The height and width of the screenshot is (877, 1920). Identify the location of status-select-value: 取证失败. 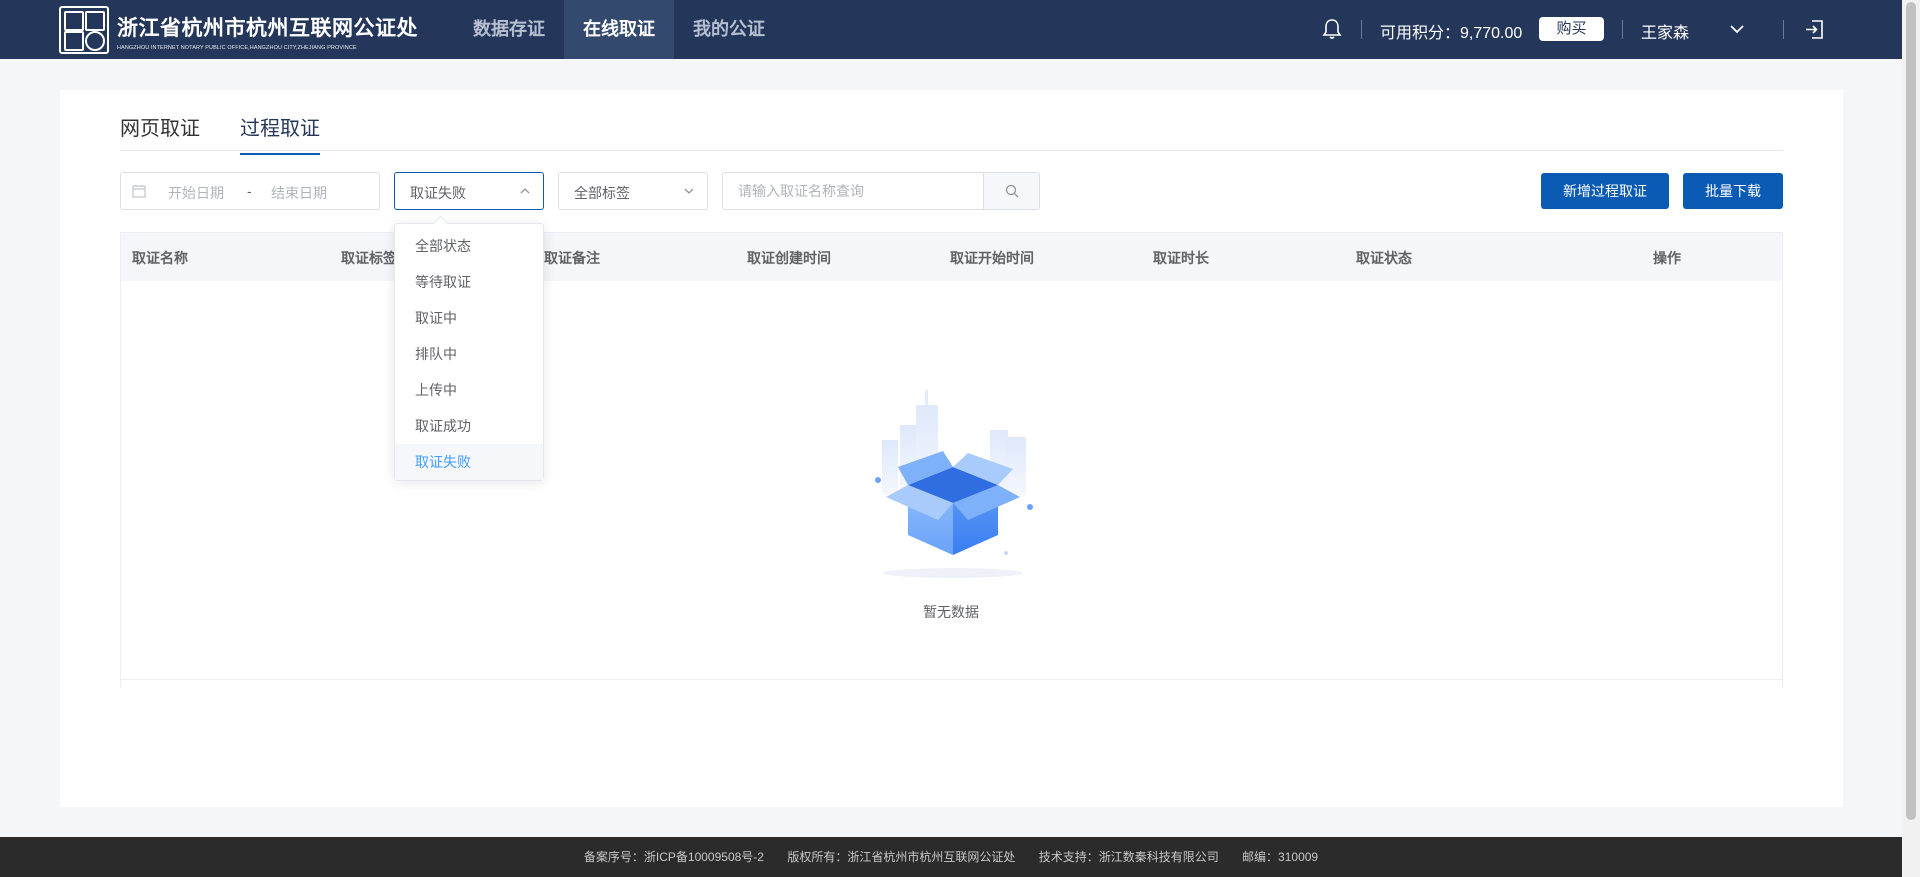
(438, 193).